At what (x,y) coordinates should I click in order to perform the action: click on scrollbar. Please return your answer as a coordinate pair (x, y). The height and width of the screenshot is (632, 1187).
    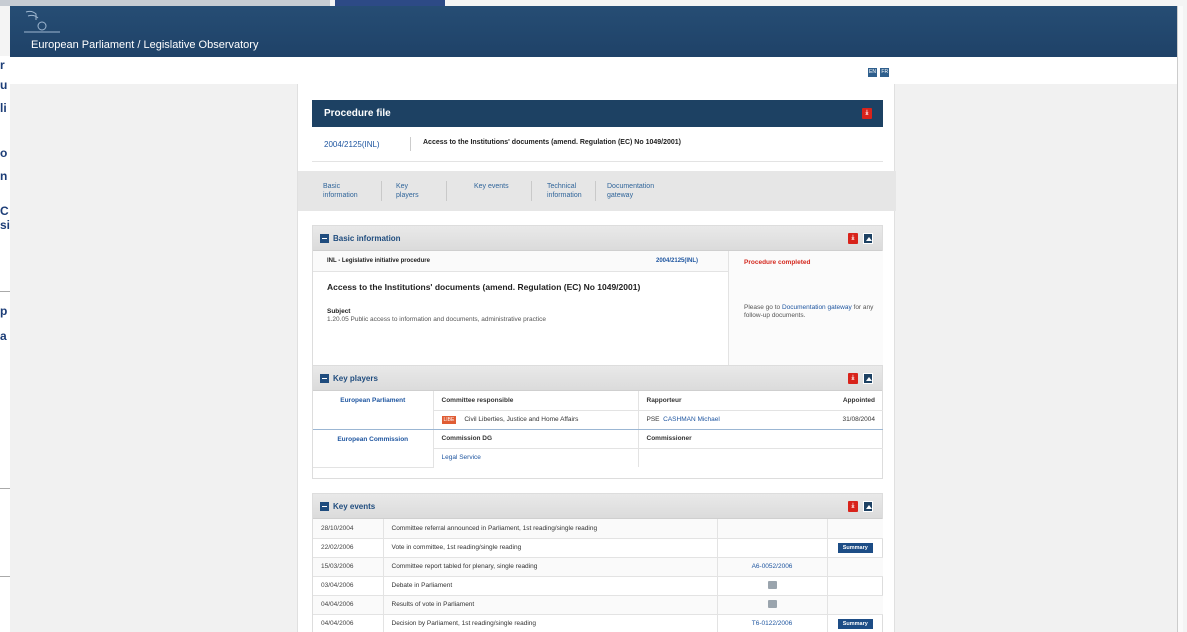
    Looking at the image, I should click on (1180, 319).